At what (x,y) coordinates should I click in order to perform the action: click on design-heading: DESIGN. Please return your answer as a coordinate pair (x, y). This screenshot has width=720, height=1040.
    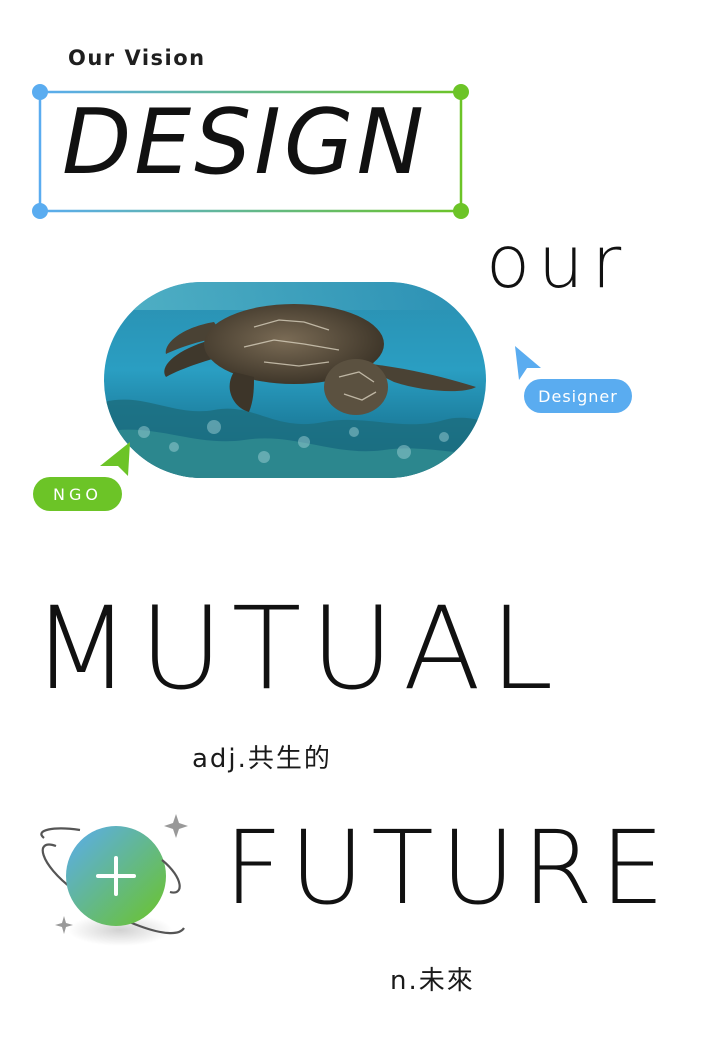
    Looking at the image, I should click on (244, 142).